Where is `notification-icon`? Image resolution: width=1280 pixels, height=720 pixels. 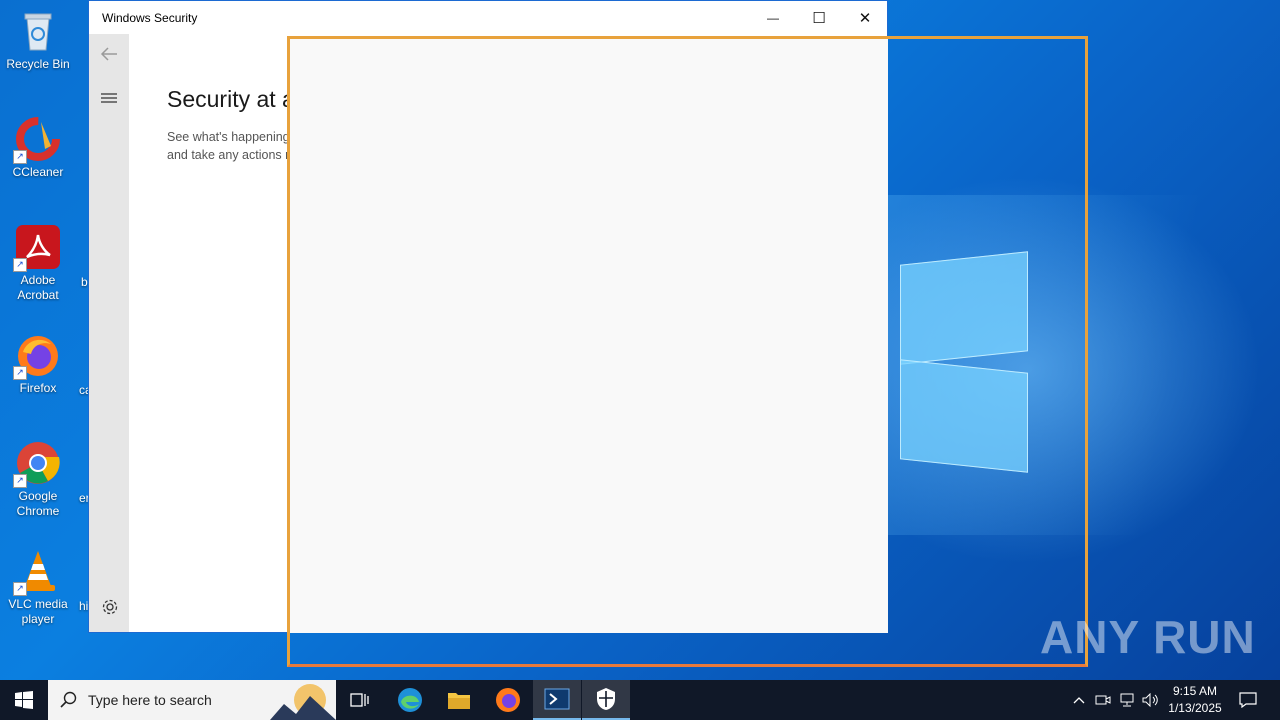
notification-icon is located at coordinates (1248, 700).